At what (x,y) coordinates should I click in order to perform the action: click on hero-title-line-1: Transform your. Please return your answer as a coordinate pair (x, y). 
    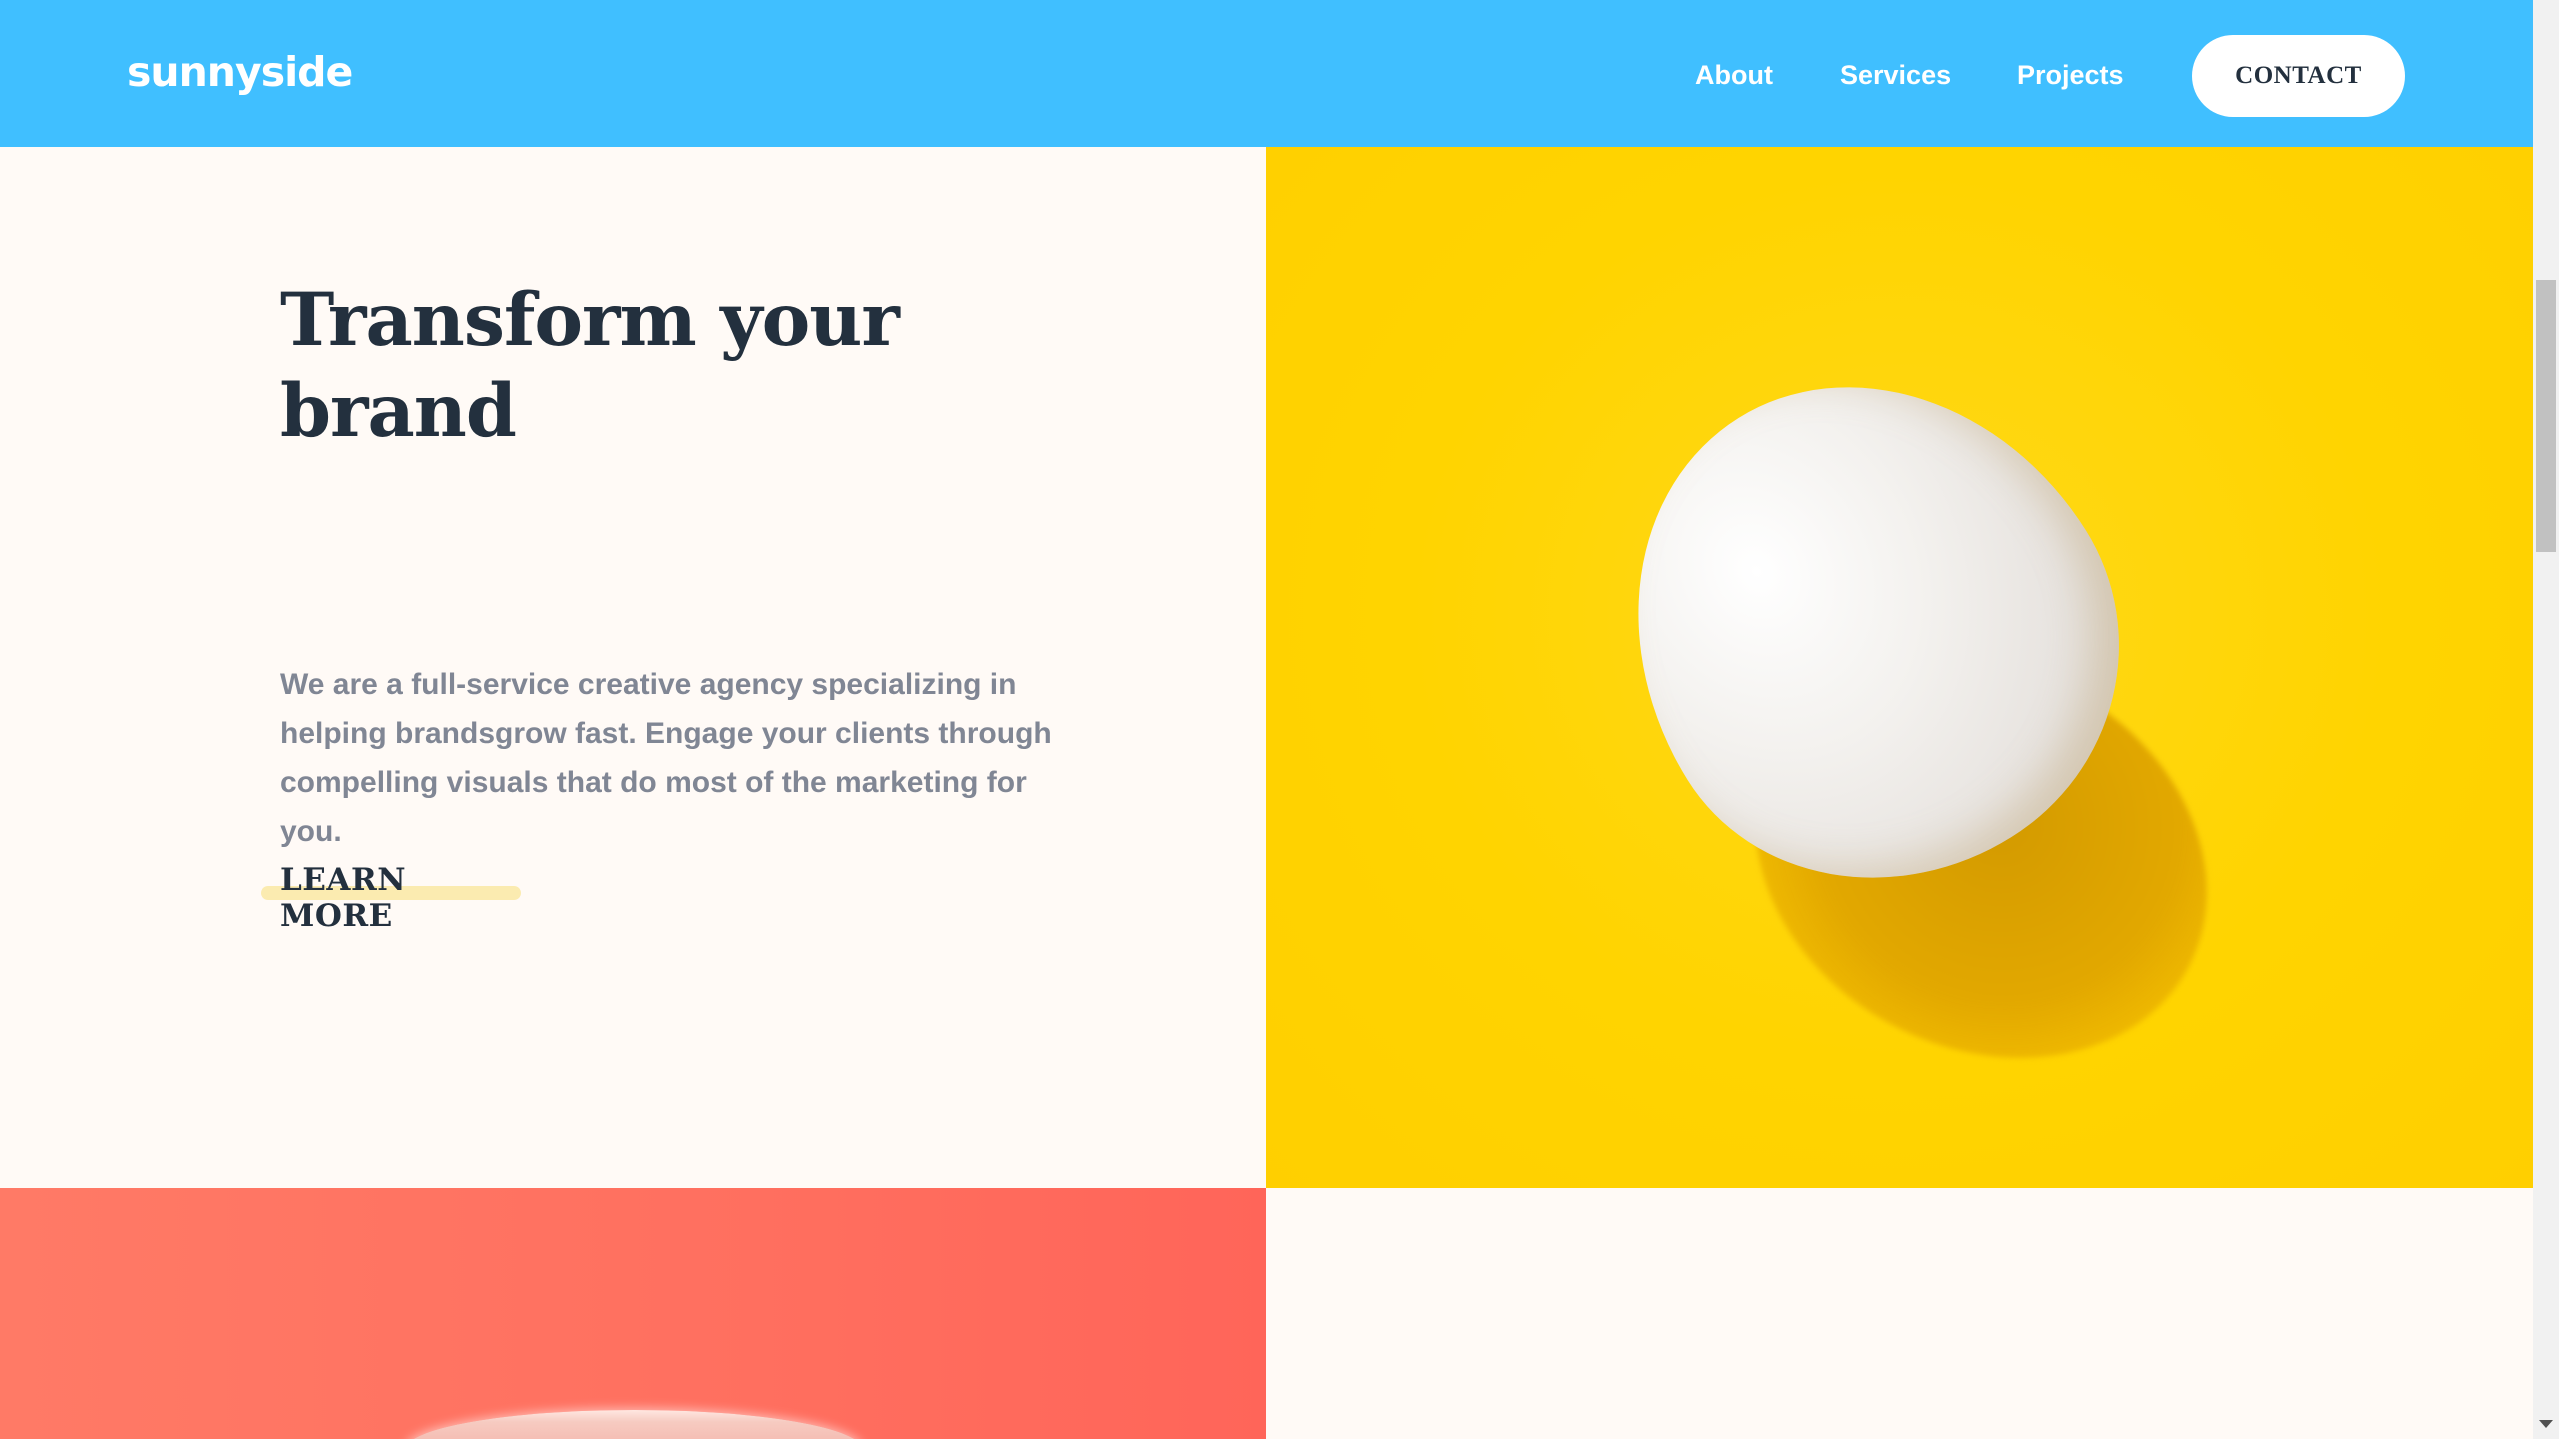
    Looking at the image, I should click on (590, 320).